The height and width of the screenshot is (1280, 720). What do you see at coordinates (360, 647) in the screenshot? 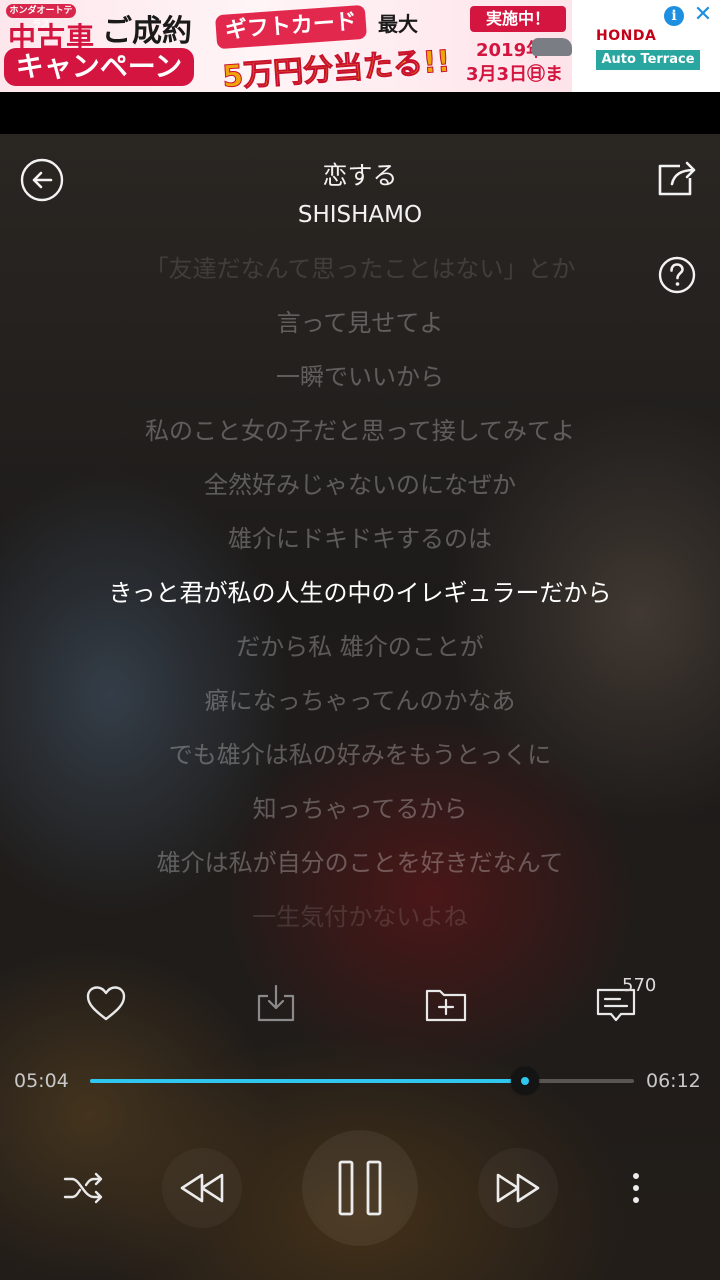
I see `lyric-line: だから私 雄介のことが` at bounding box center [360, 647].